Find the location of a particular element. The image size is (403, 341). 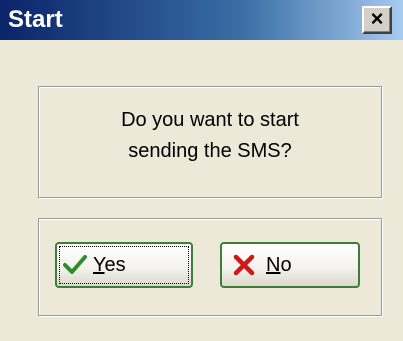

message-line-1: Do you want to start is located at coordinates (210, 120).